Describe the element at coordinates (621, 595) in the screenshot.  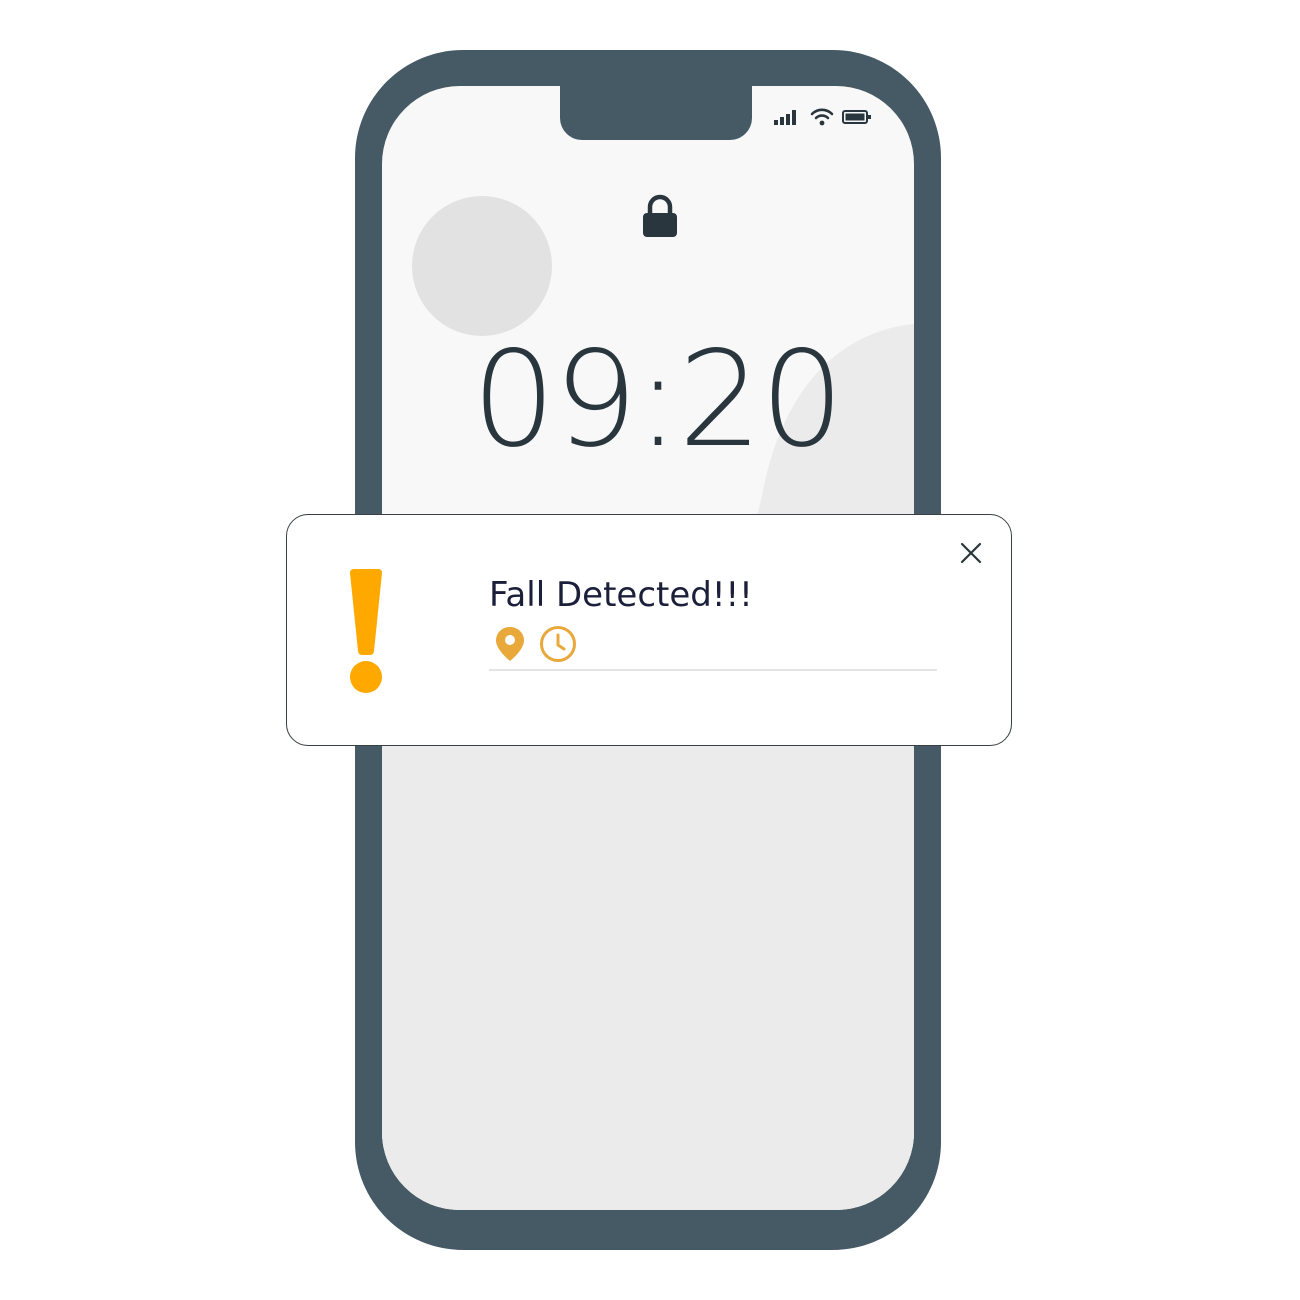
I see `notification-title: Fall Detected!!!` at that location.